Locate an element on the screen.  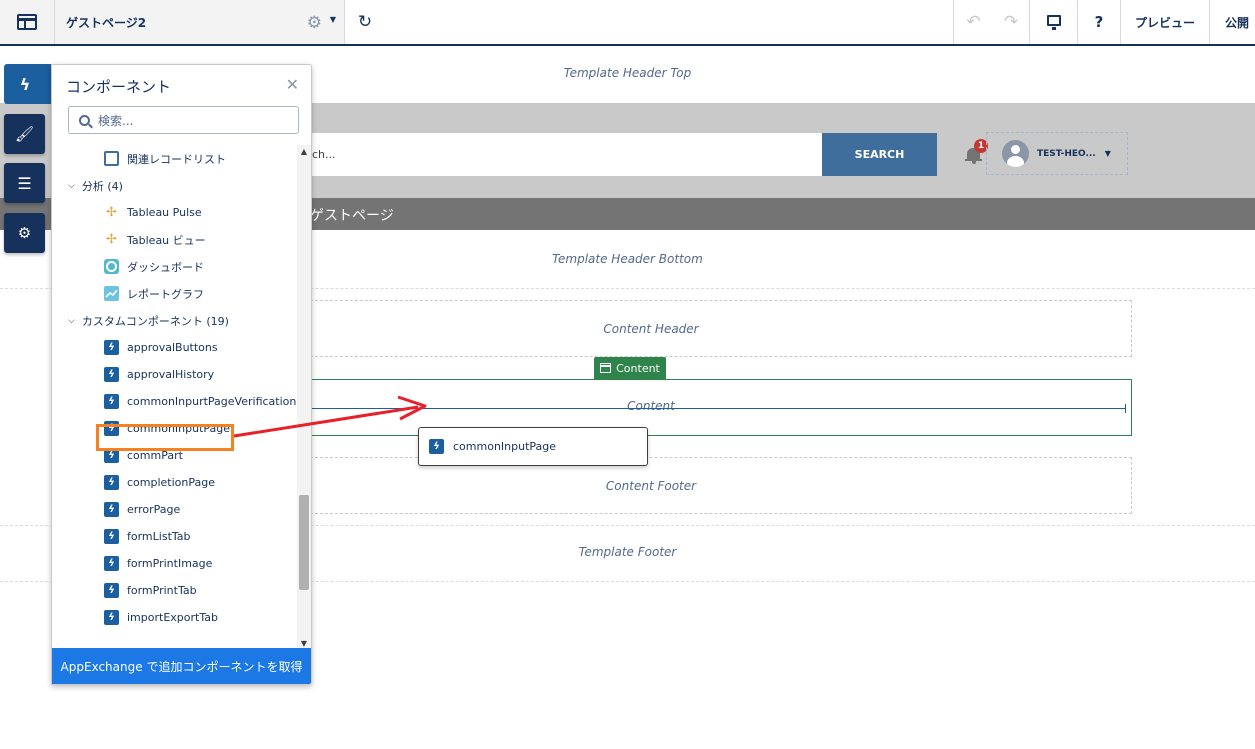
component-item: 関連レコードリスト is located at coordinates (174, 158).